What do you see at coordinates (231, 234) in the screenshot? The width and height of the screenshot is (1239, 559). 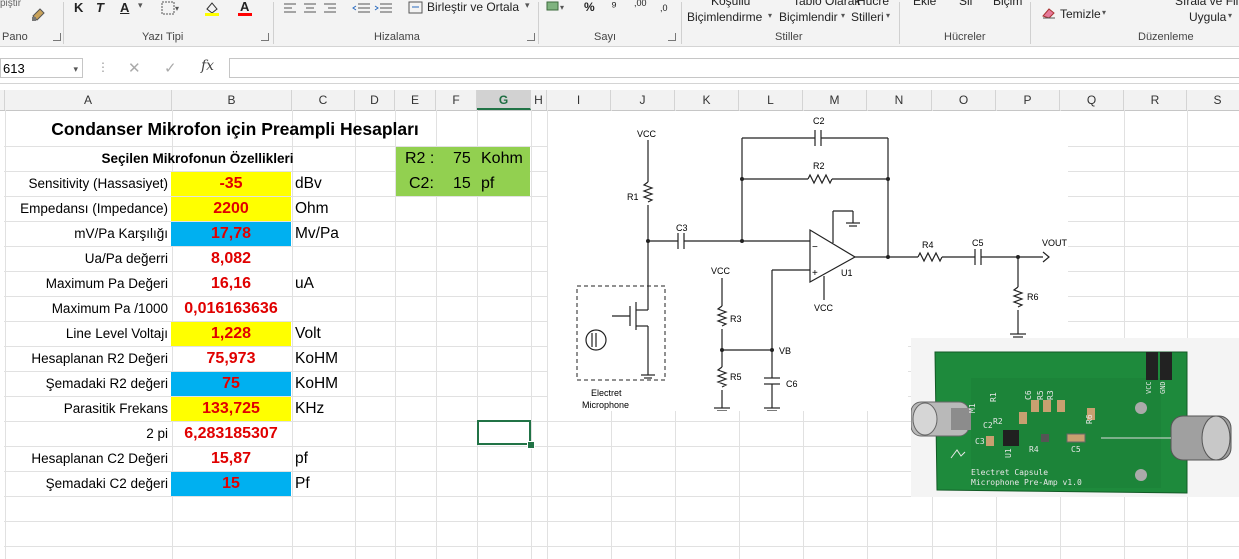 I see `row-value: 17,78` at bounding box center [231, 234].